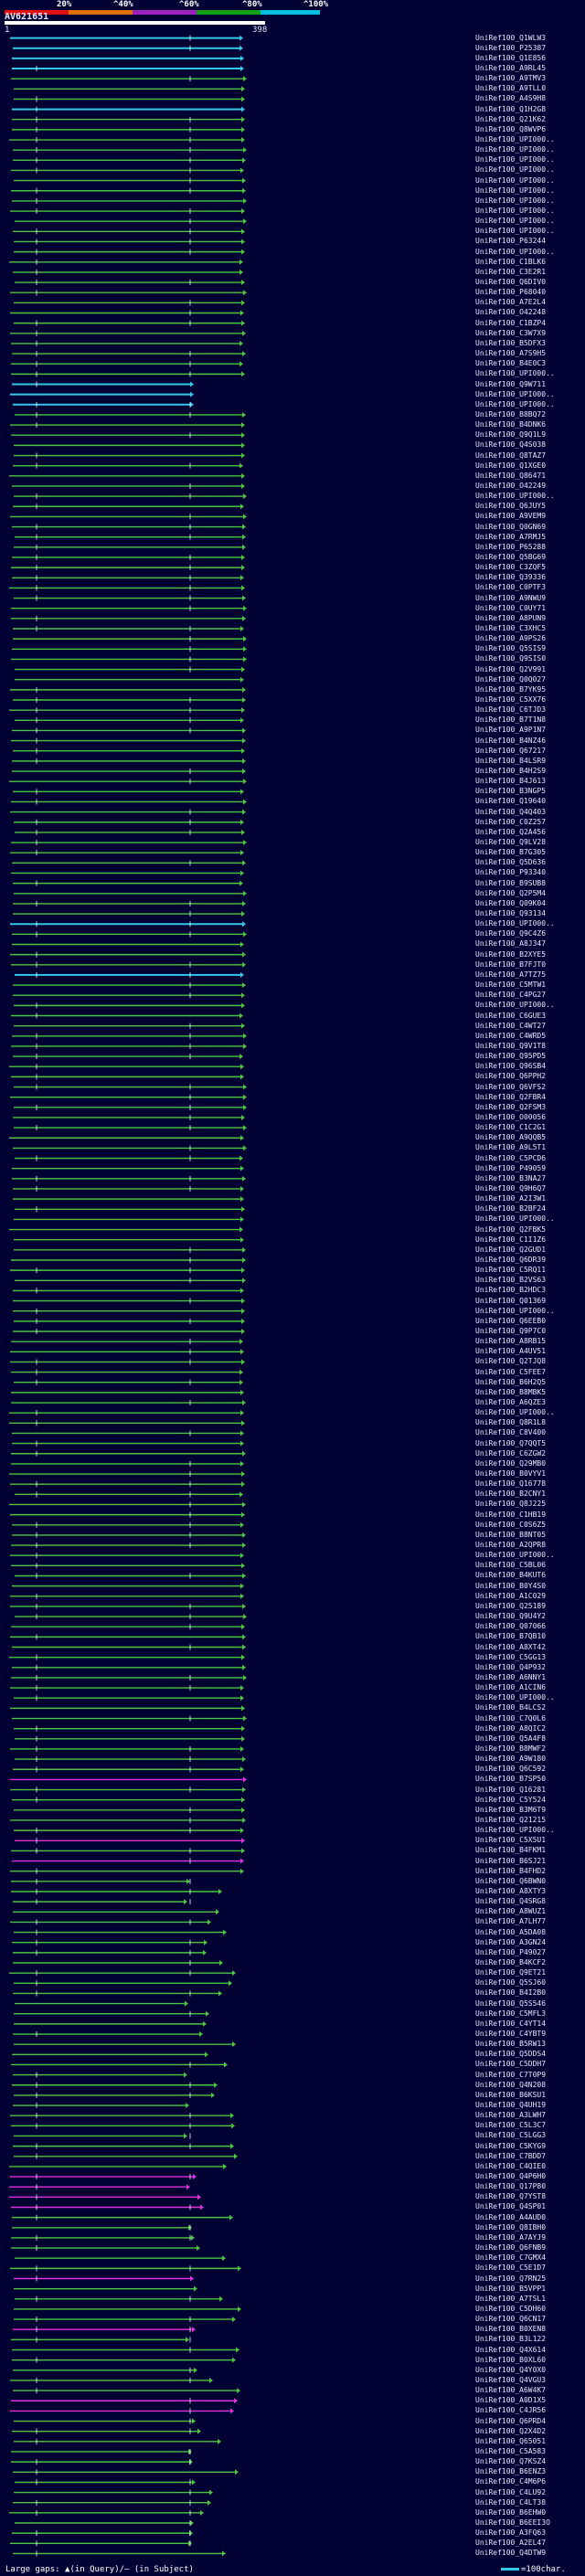 Image resolution: width=585 pixels, height=2576 pixels. I want to click on hit-accession: UniRef100_Q0Q027, so click(511, 679).